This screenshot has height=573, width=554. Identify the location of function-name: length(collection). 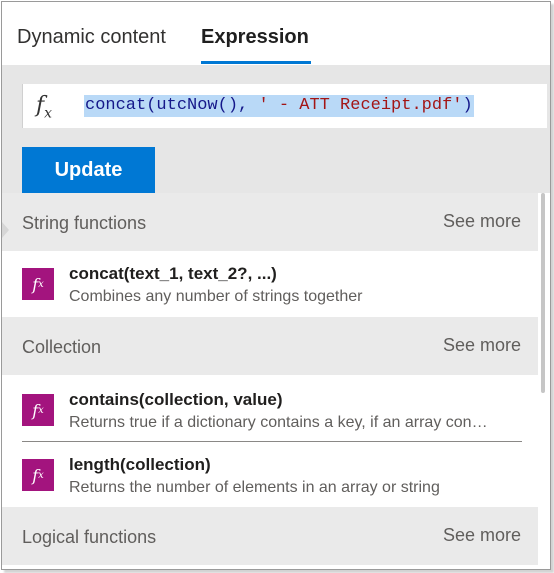
(140, 464).